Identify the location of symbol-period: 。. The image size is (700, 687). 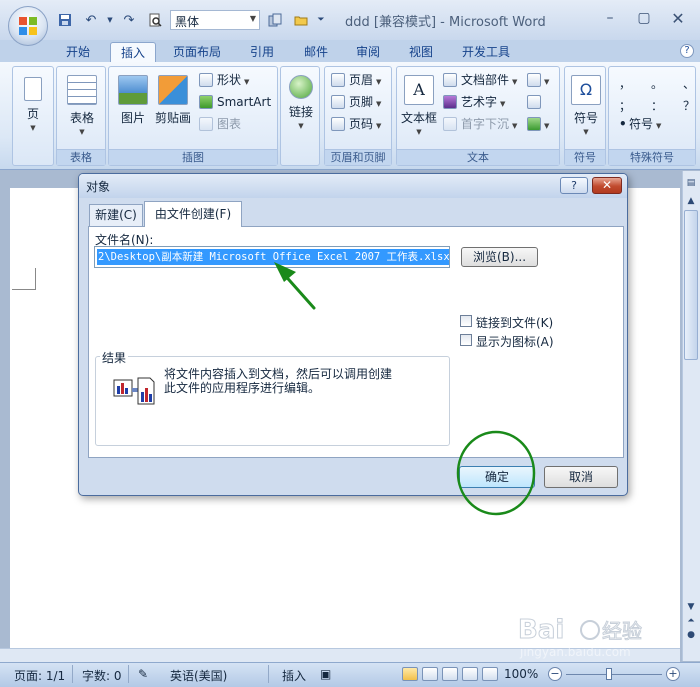
(657, 83).